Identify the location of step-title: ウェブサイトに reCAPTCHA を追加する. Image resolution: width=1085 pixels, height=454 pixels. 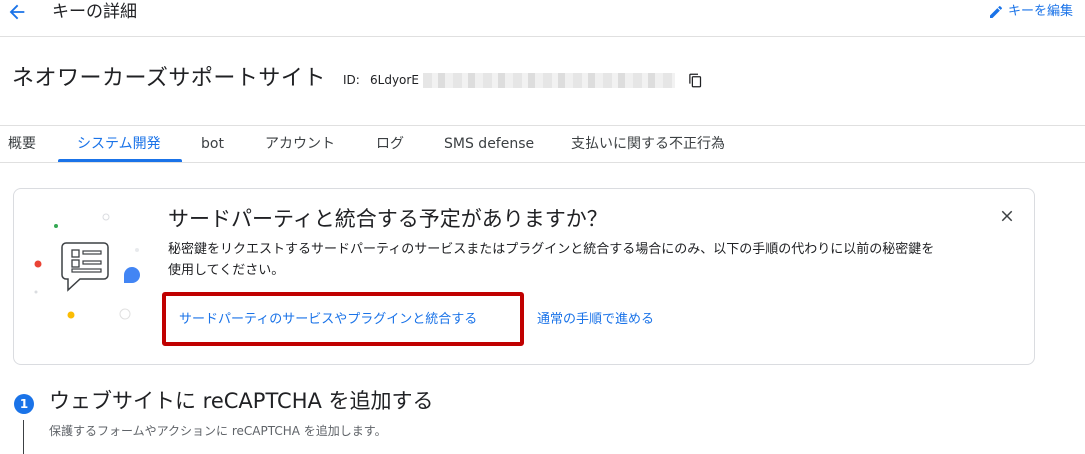
(241, 401).